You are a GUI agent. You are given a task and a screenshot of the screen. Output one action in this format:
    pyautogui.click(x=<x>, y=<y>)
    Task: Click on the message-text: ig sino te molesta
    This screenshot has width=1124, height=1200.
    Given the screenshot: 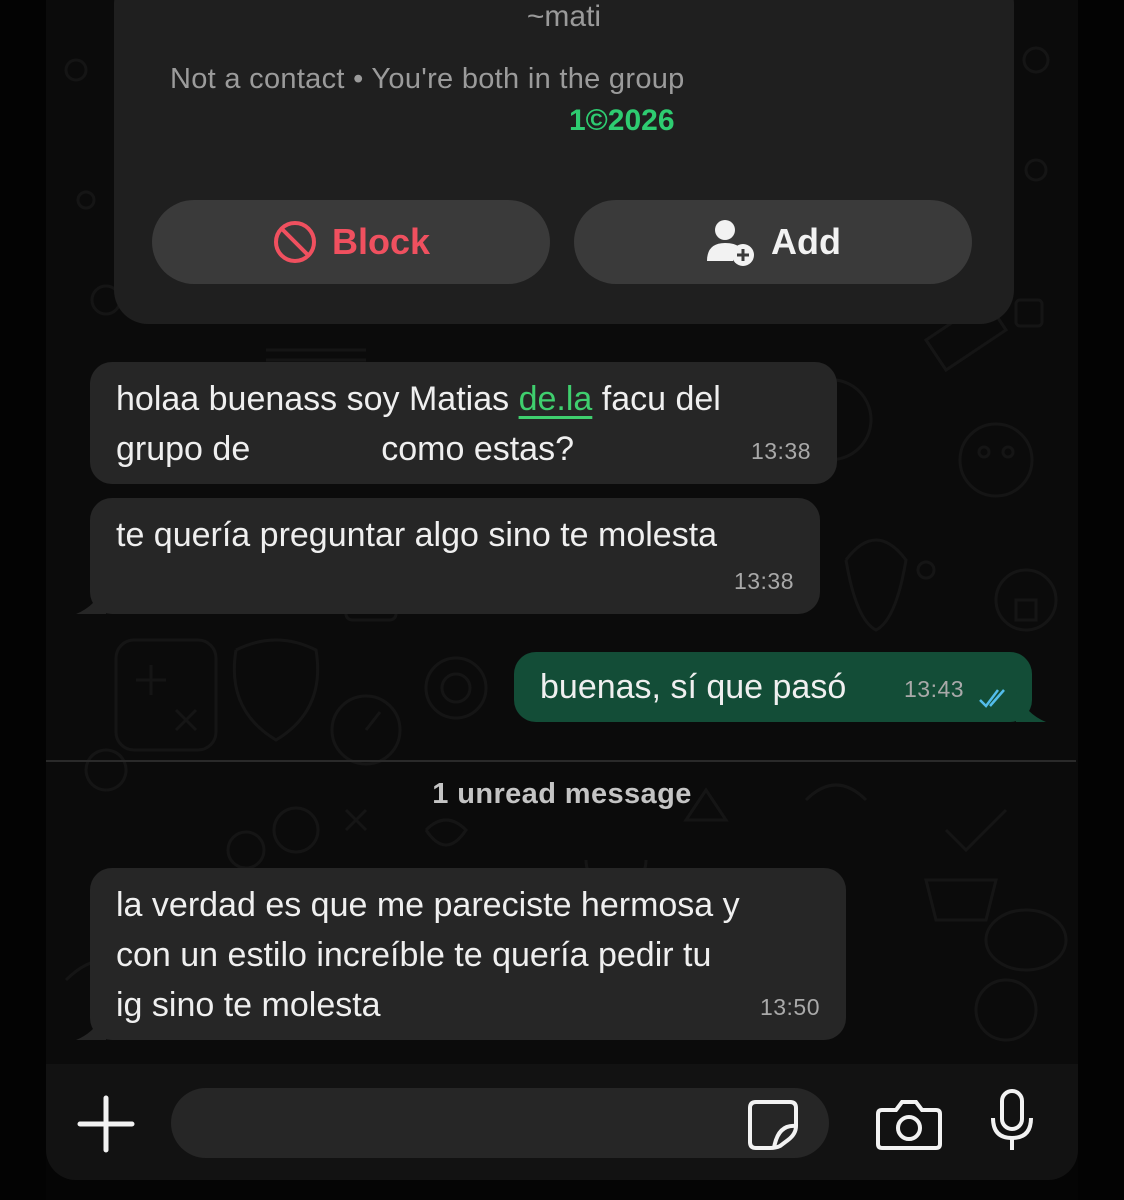 What is the action you would take?
    pyautogui.click(x=248, y=1005)
    